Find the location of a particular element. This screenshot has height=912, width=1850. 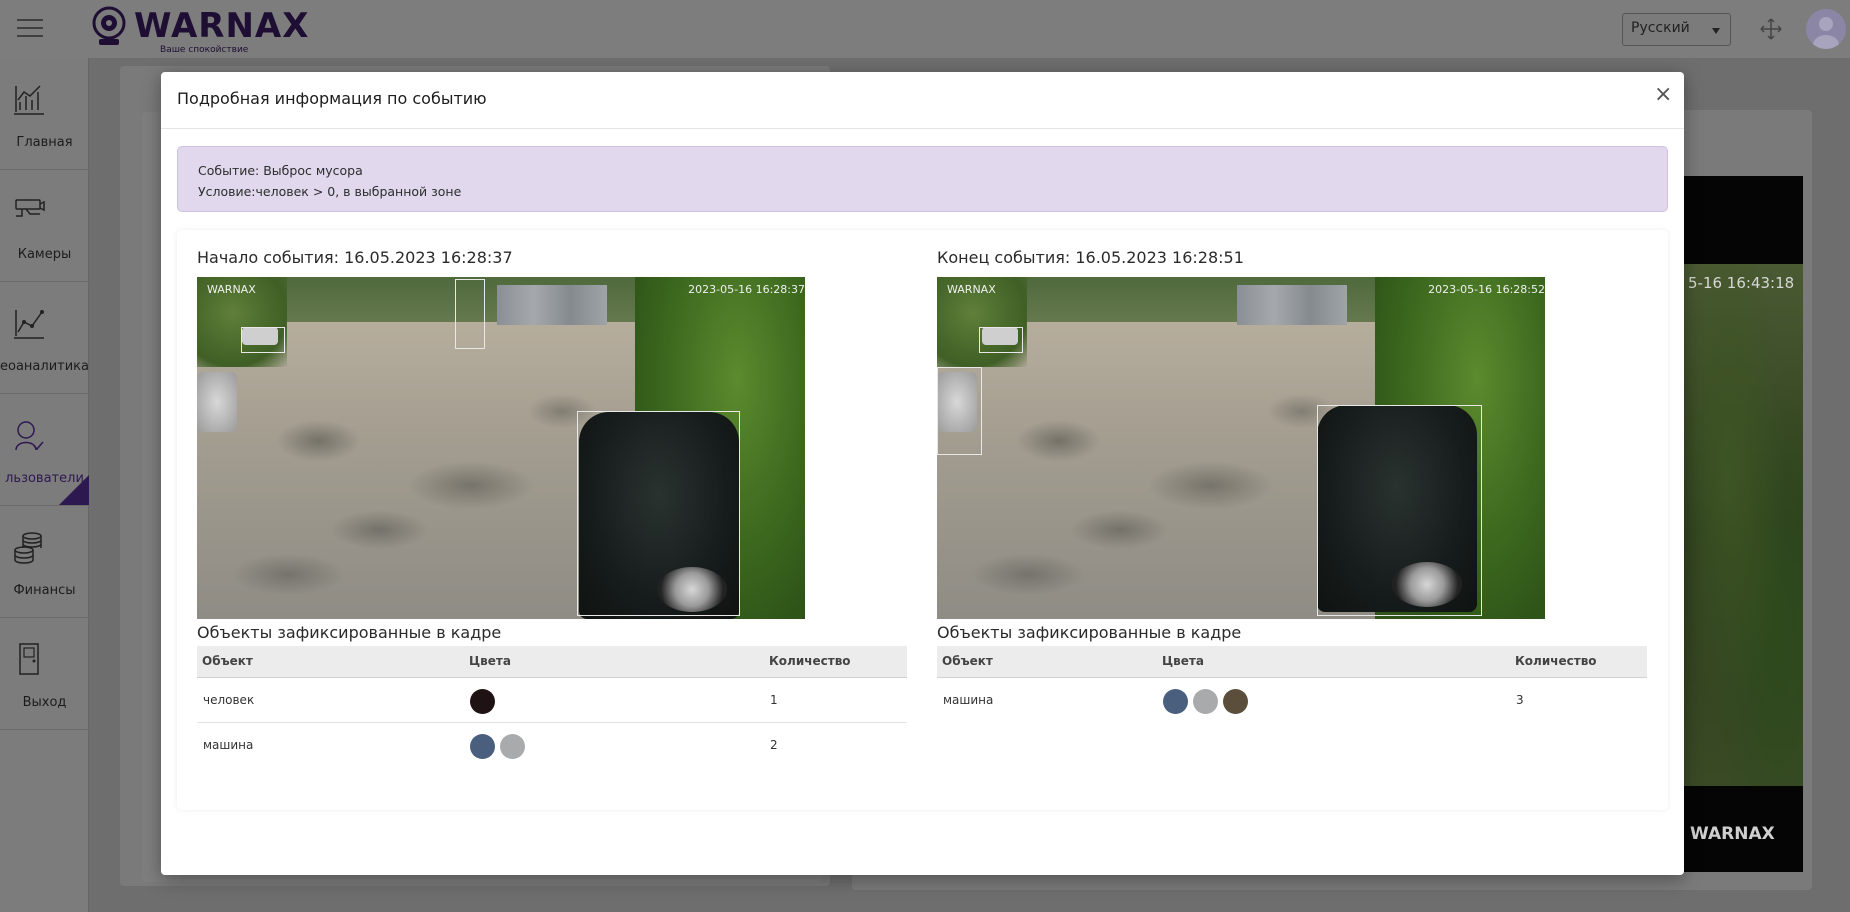

sidebar-item-users: льзователи is located at coordinates (44, 450).